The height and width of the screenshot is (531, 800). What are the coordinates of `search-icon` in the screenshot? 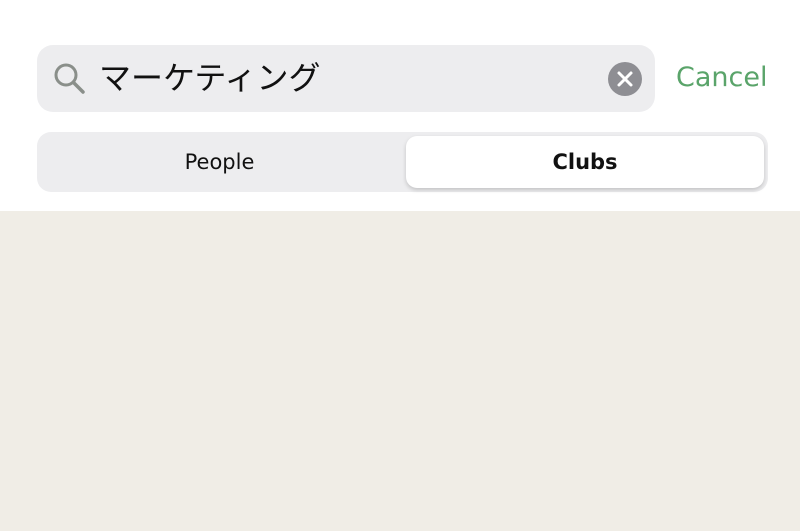 It's located at (70, 79).